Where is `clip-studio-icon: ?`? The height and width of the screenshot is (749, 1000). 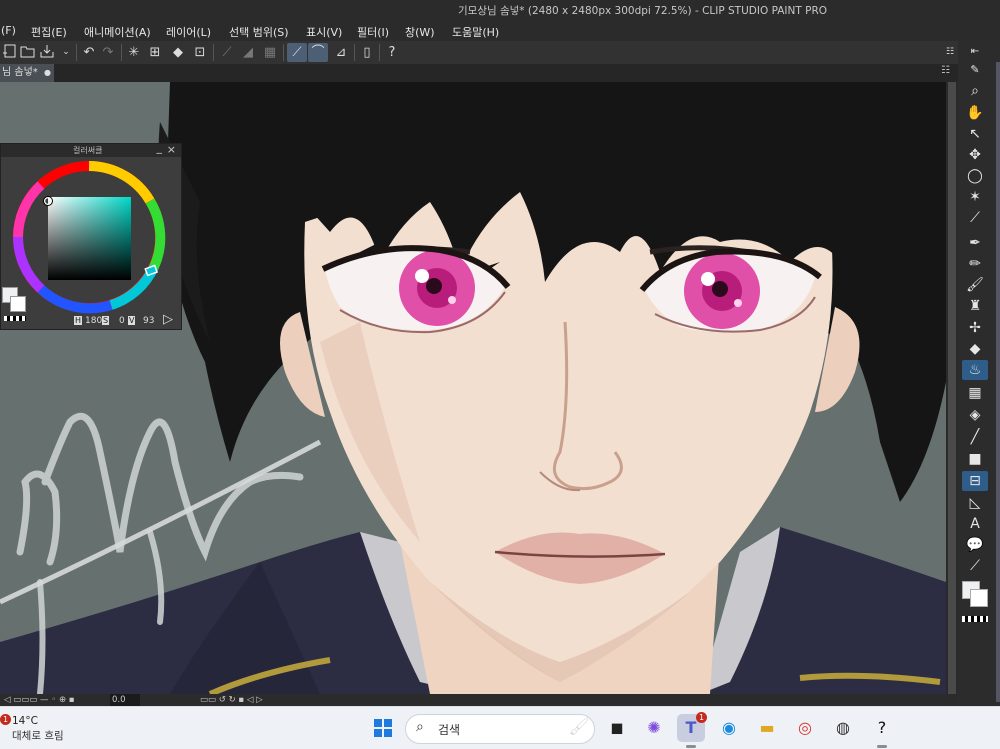
clip-studio-icon: ? is located at coordinates (882, 728).